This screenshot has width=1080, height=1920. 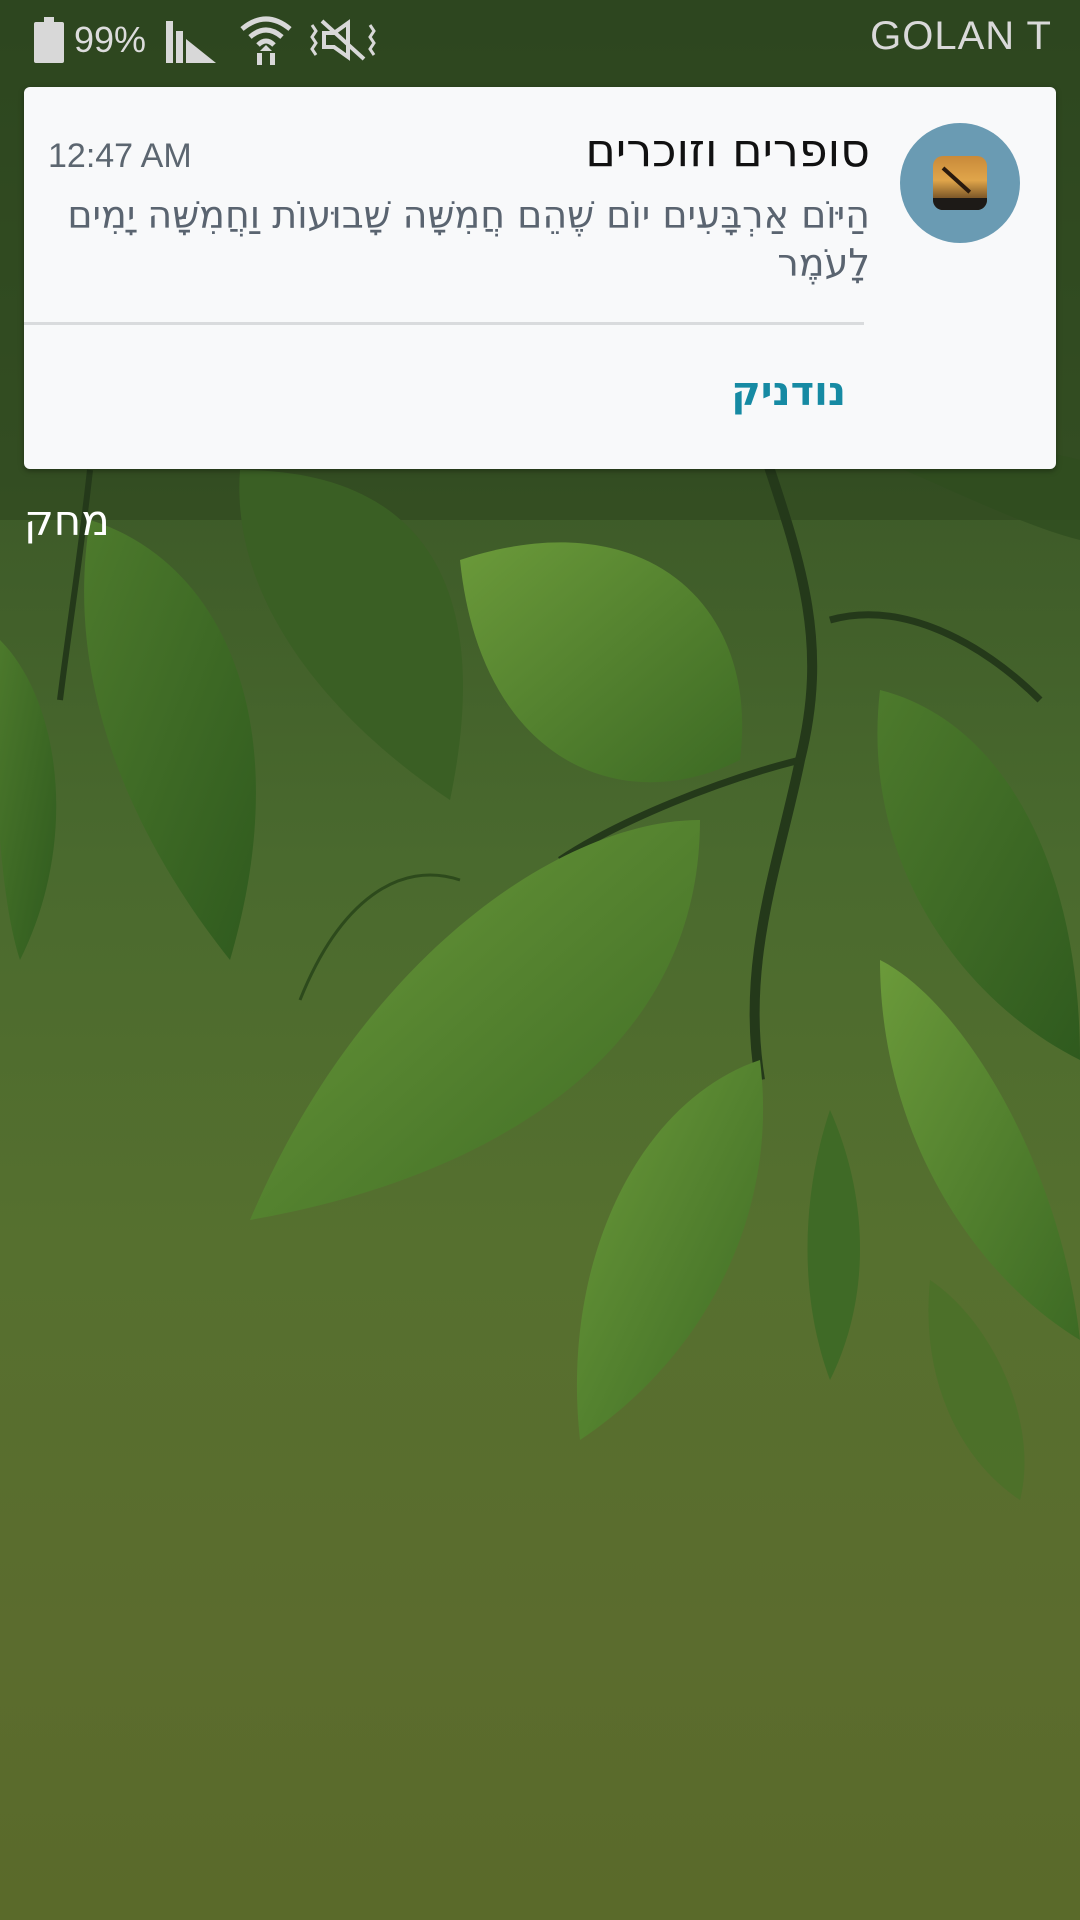 I want to click on notification-time: 12:47 AM, so click(x=120, y=156).